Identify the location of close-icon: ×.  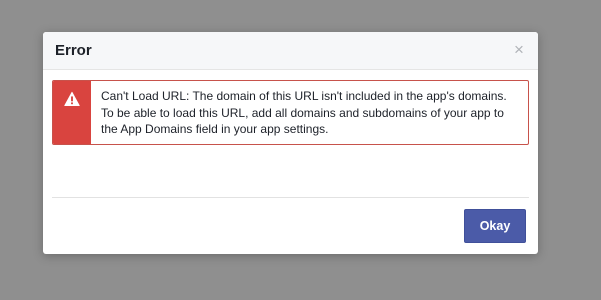
(519, 50).